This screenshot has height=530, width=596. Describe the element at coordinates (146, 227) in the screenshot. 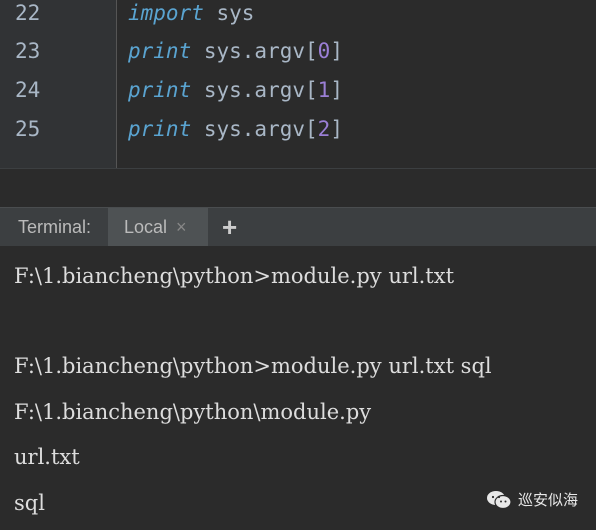

I see `tab-local-label: Local` at that location.